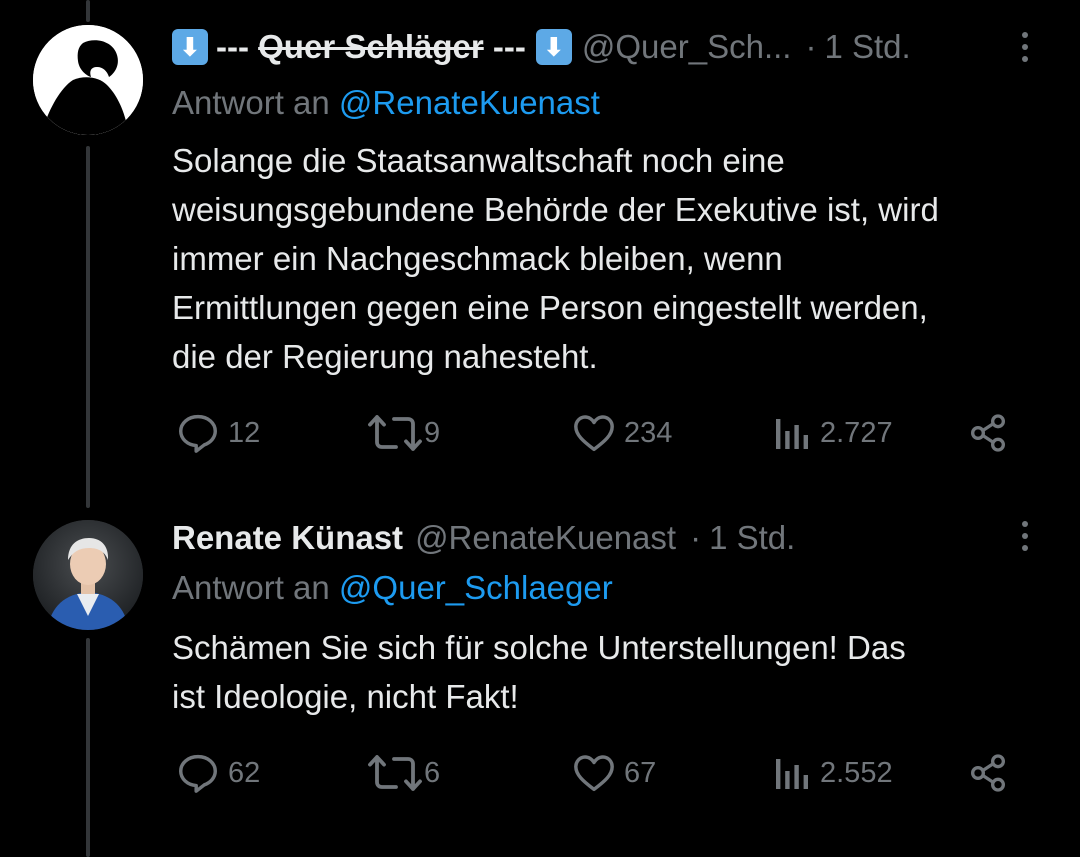  I want to click on repost-button: 9, so click(404, 433).